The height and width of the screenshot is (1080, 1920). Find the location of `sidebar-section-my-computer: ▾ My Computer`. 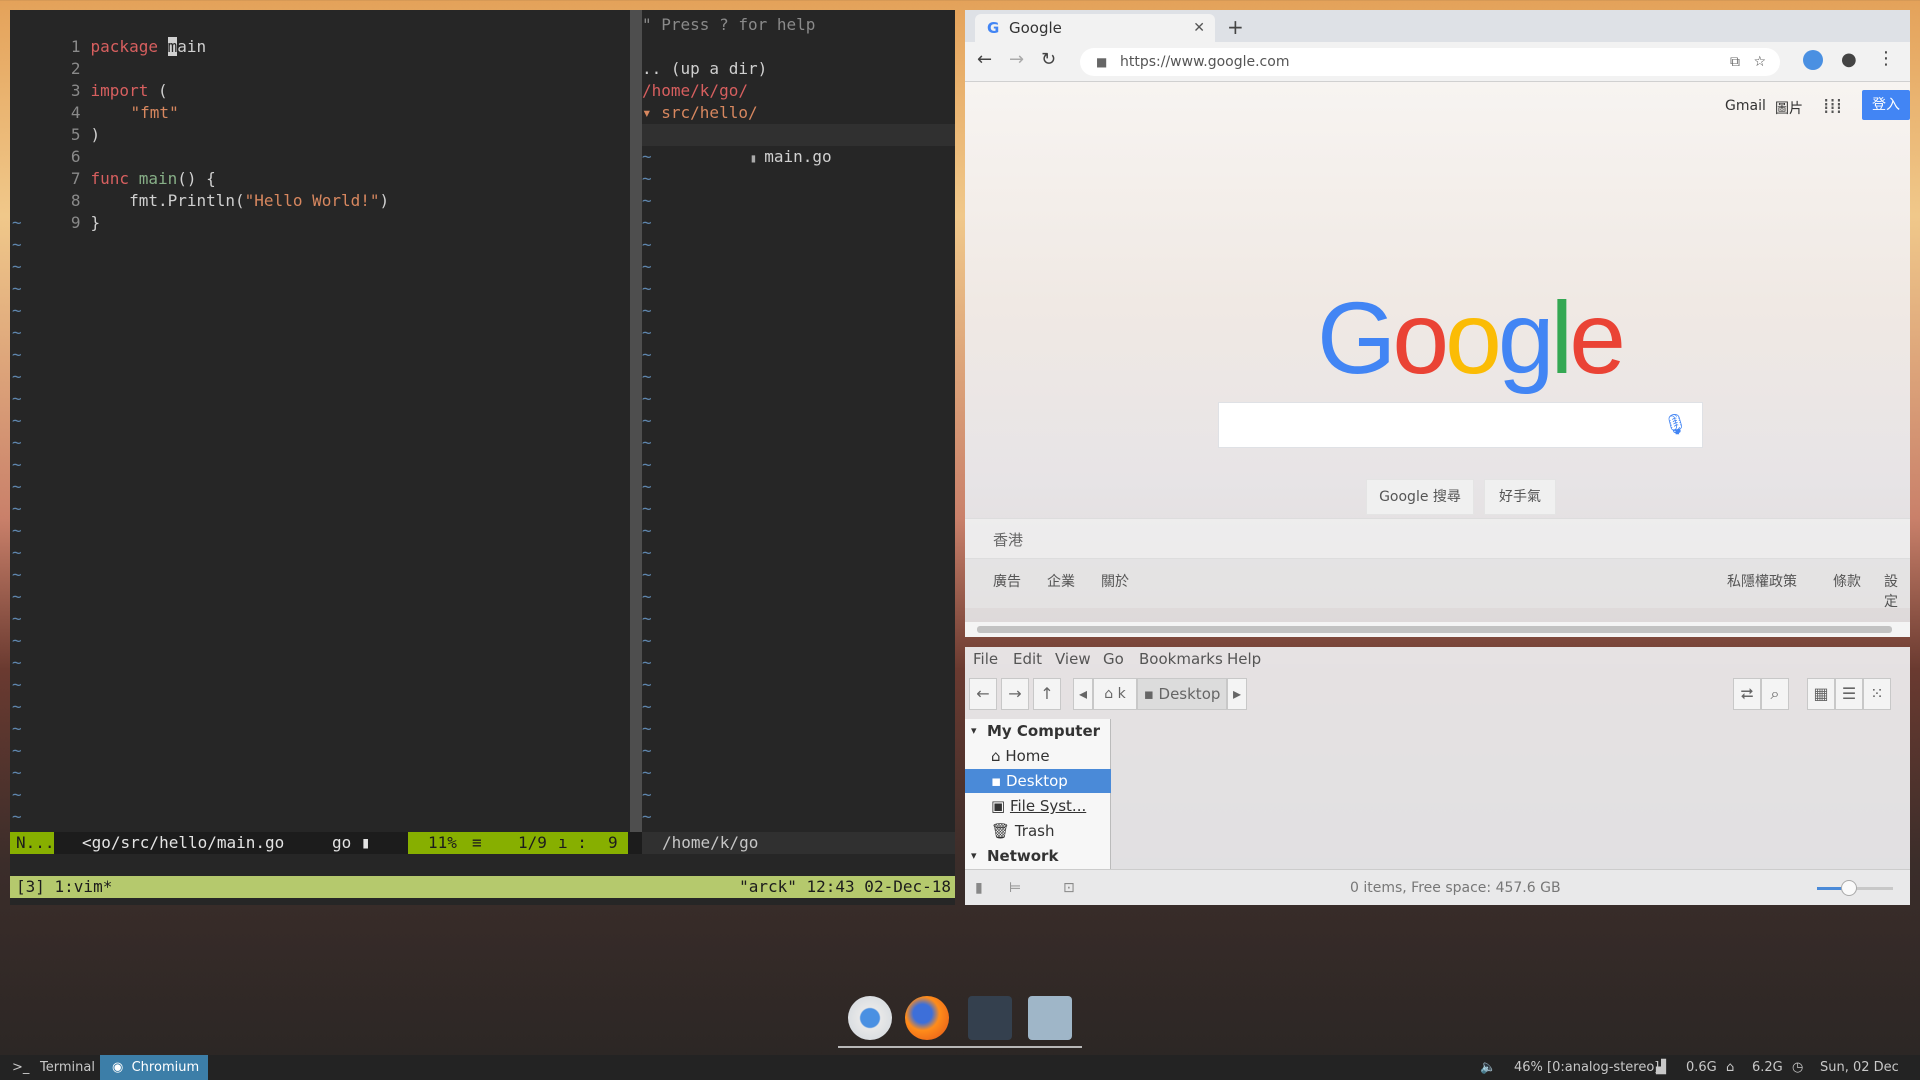

sidebar-section-my-computer: ▾ My Computer is located at coordinates (1038, 731).